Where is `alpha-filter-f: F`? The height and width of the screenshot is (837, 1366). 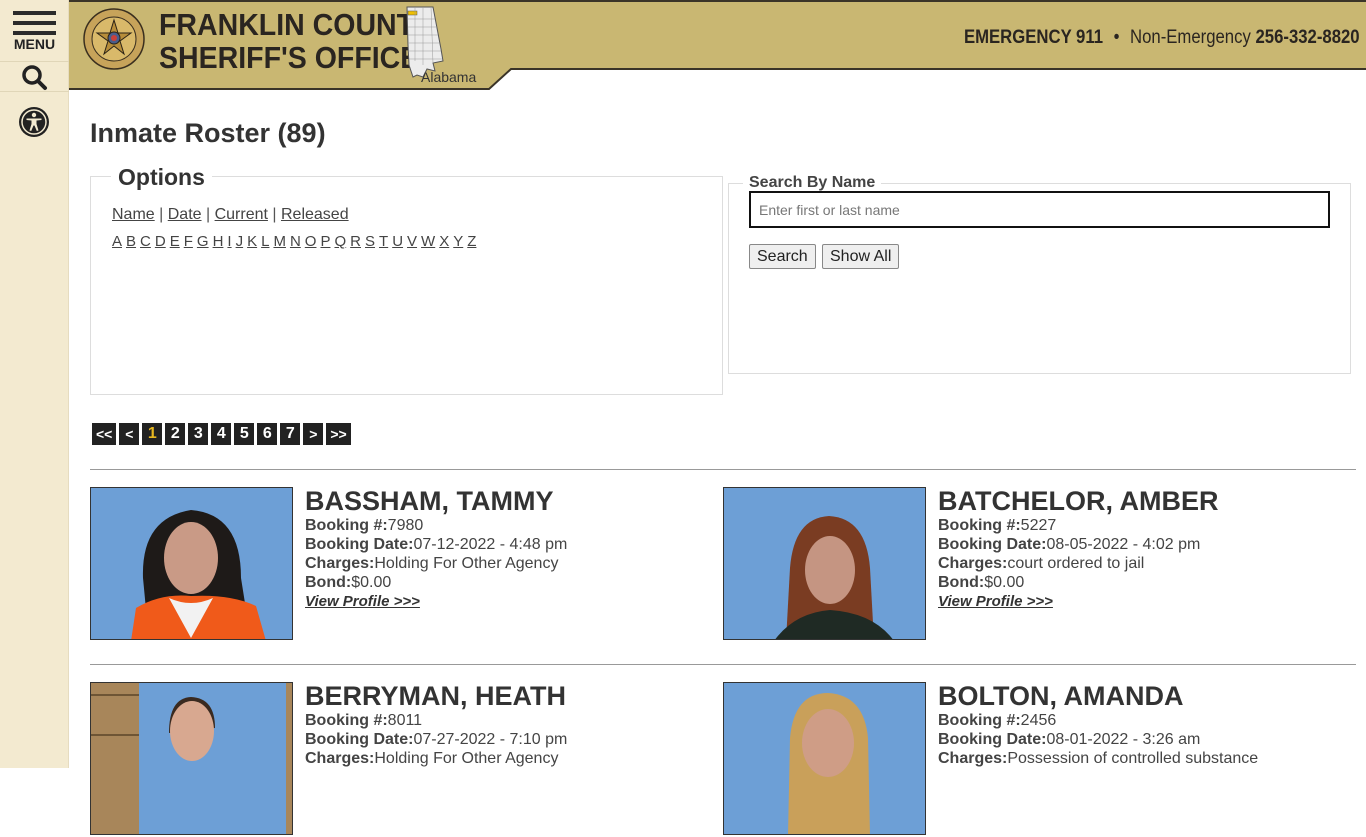 alpha-filter-f: F is located at coordinates (188, 241).